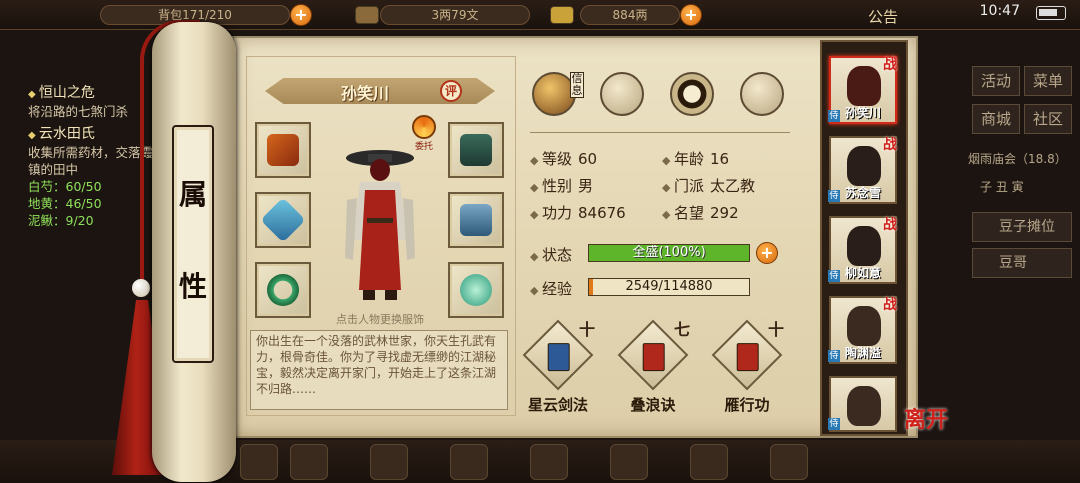 Image resolution: width=1080 pixels, height=483 pixels. I want to click on bean-brother-button: 豆哥, so click(1022, 263).